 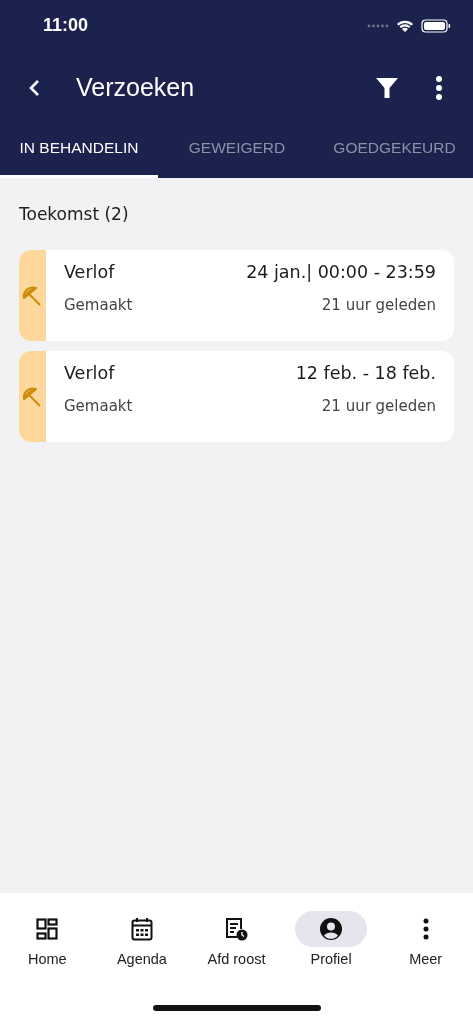 What do you see at coordinates (34, 87) in the screenshot?
I see `back-icon` at bounding box center [34, 87].